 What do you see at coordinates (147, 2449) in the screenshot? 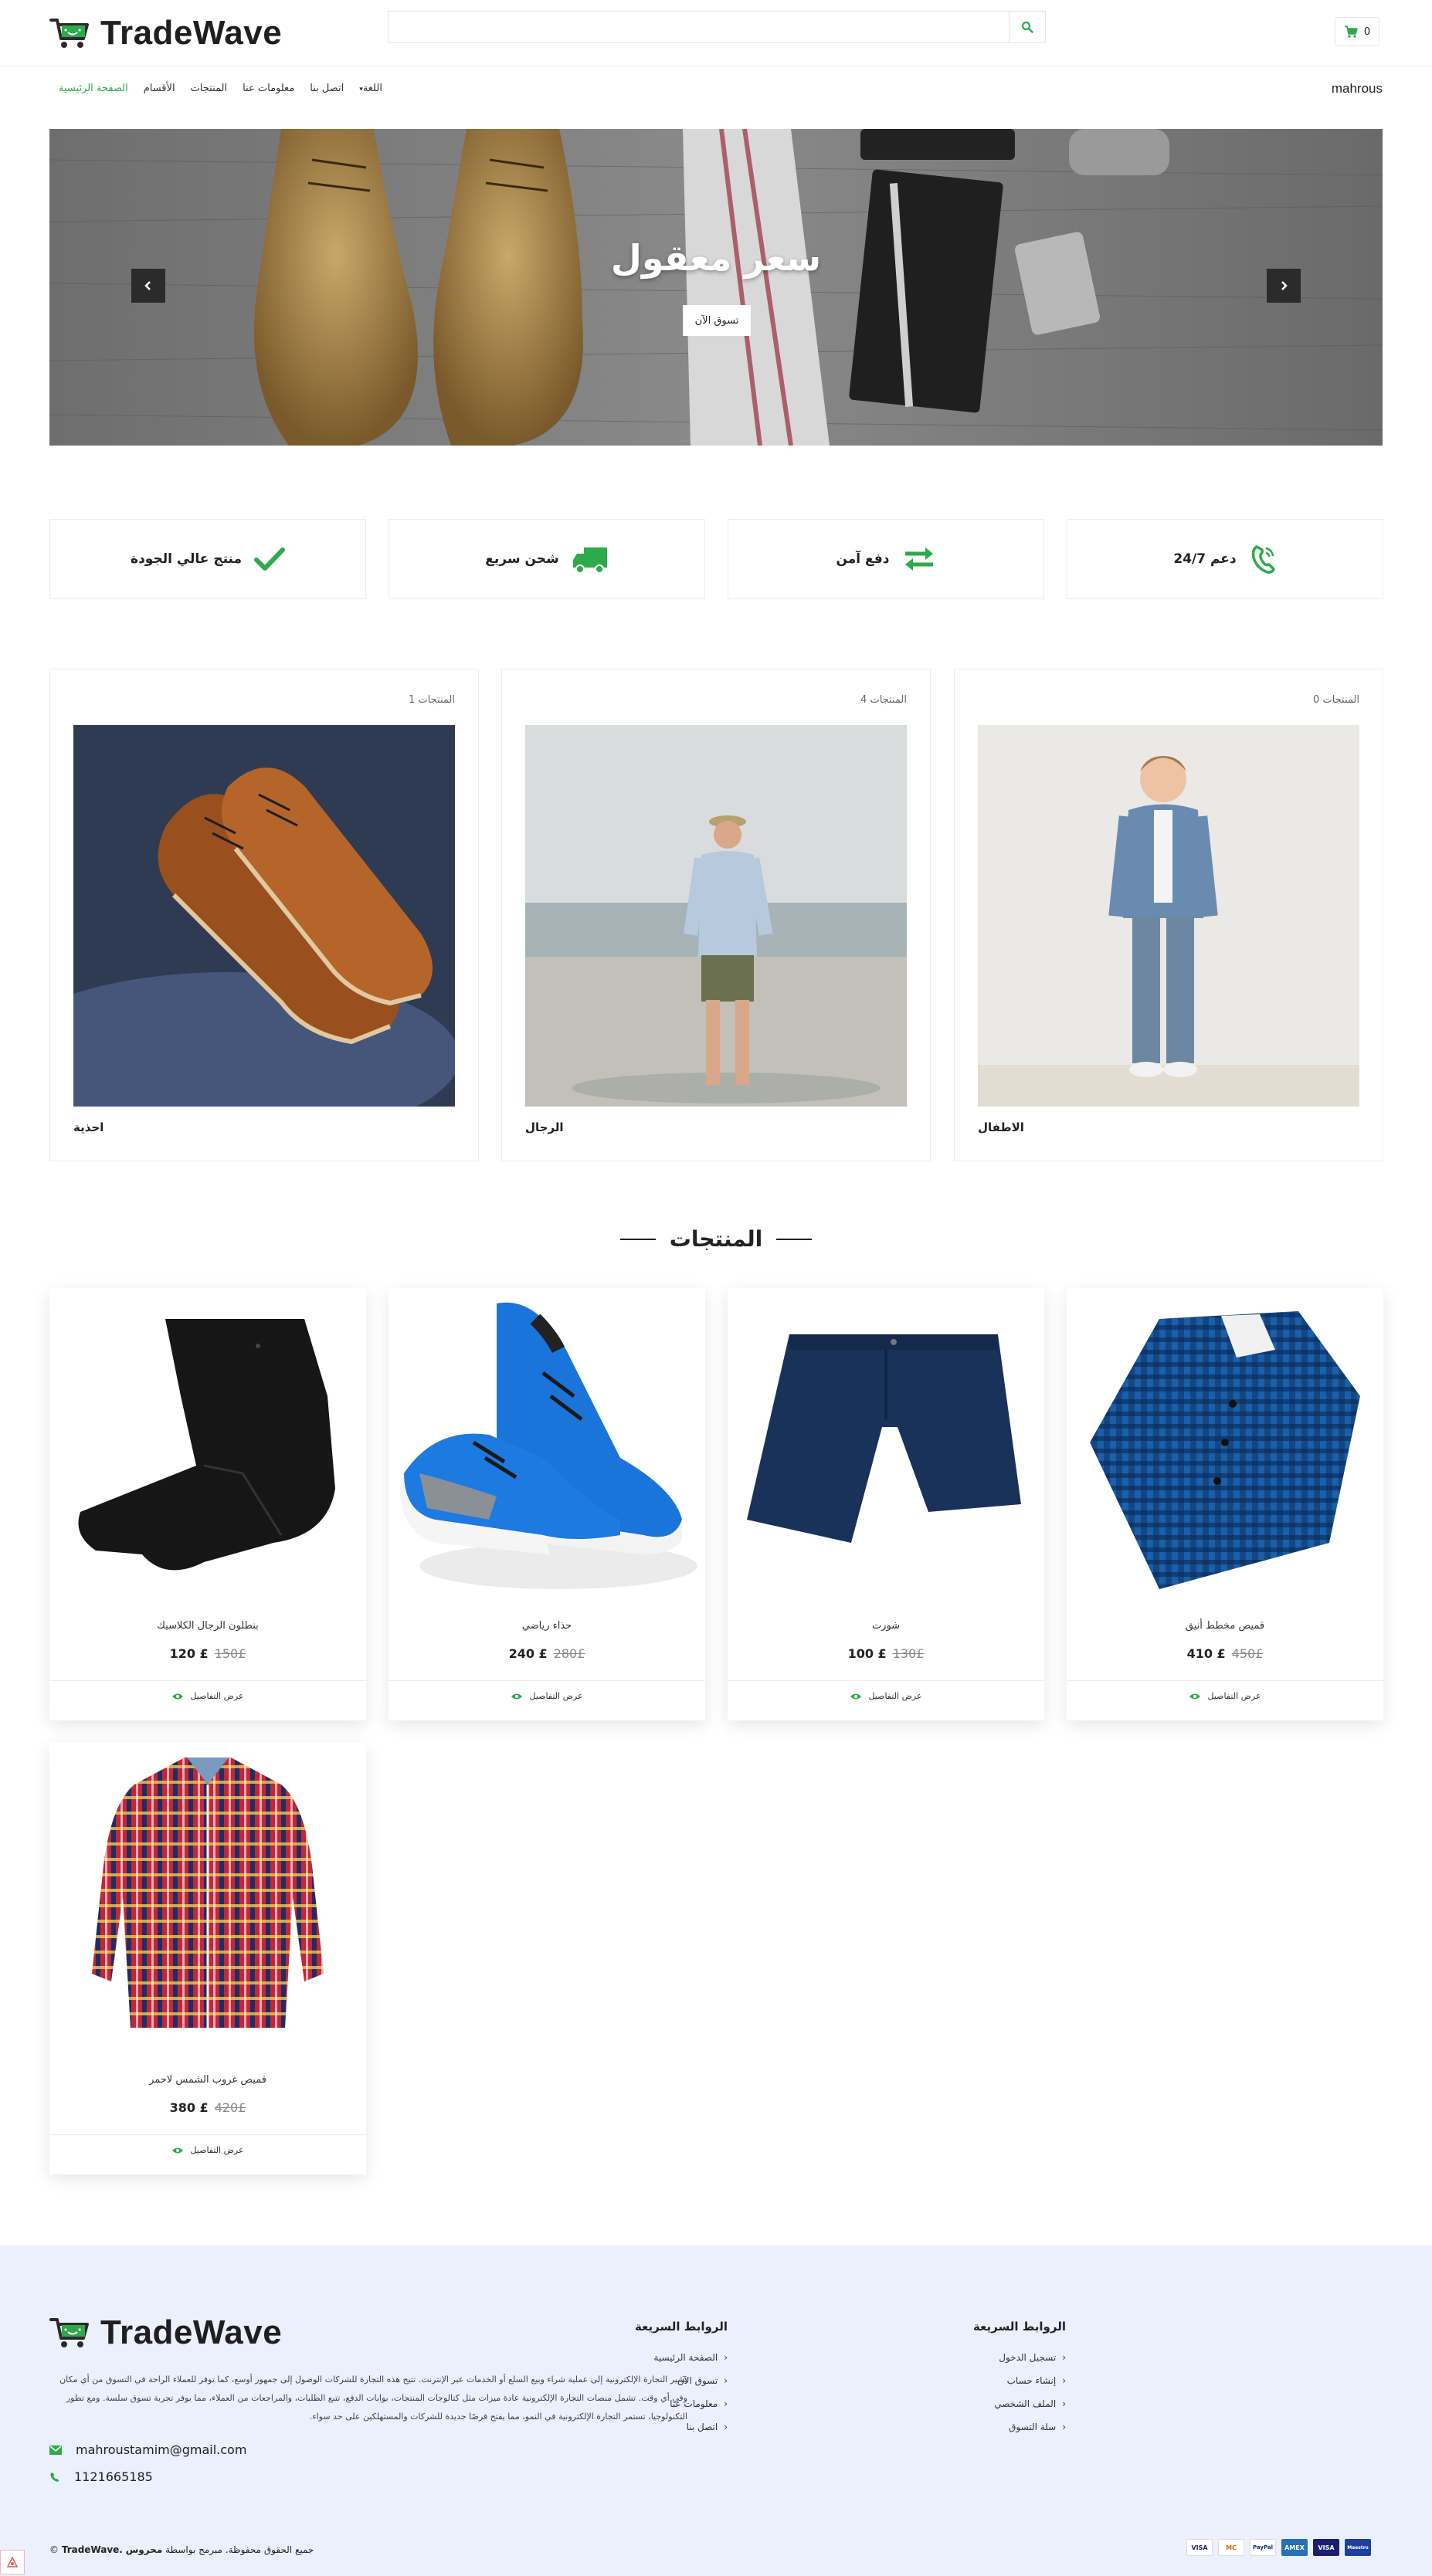
I see `footer-email: mahroustamim@gmail.com` at bounding box center [147, 2449].